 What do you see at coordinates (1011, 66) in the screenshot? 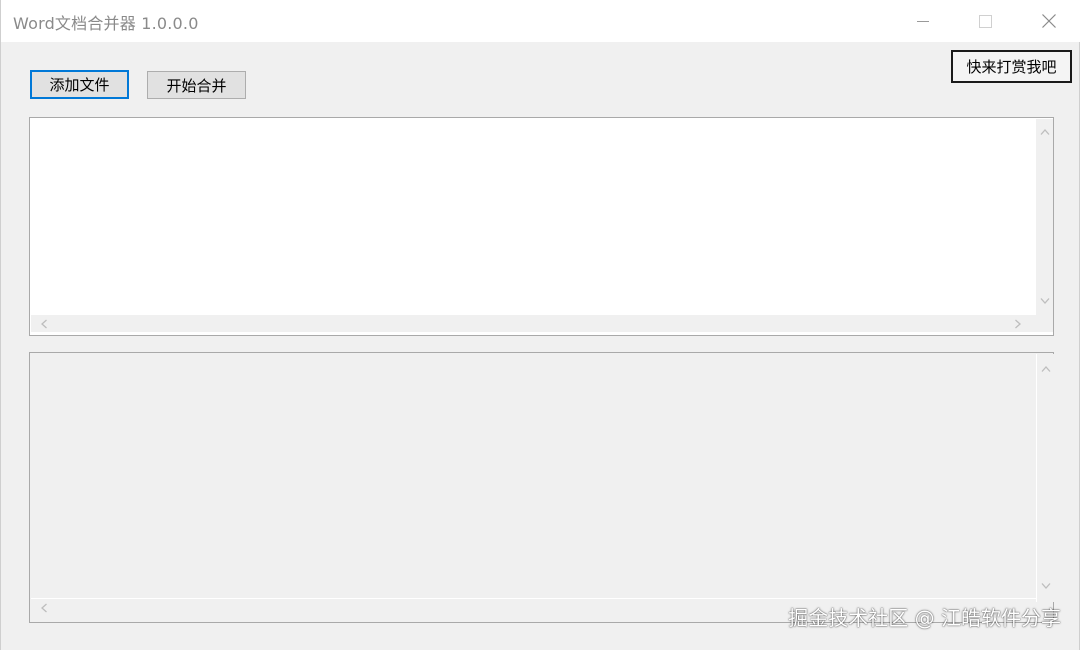
I see `reward-button: 快来打赏我吧` at bounding box center [1011, 66].